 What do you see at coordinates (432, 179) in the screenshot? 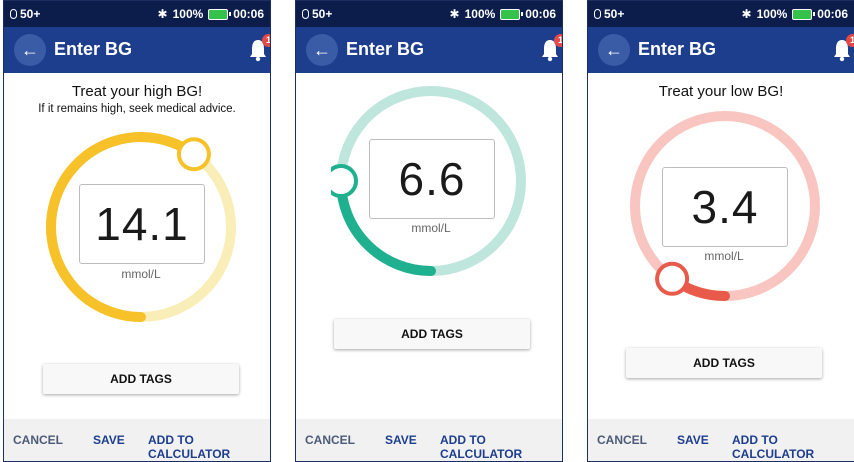
I see `bg-value-field: 6.6` at bounding box center [432, 179].